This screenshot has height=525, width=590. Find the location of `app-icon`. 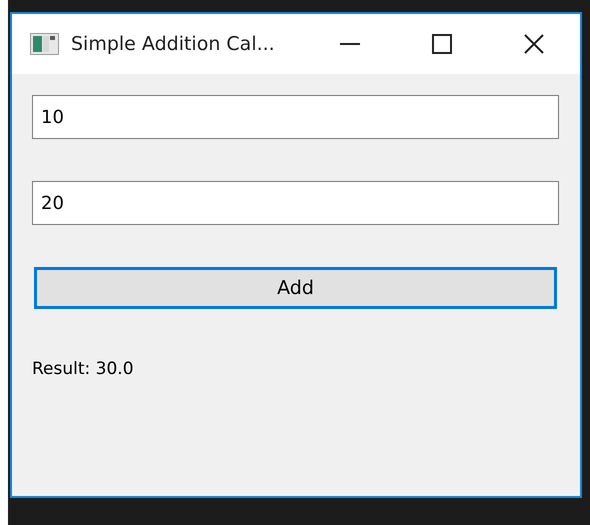

app-icon is located at coordinates (44, 44).